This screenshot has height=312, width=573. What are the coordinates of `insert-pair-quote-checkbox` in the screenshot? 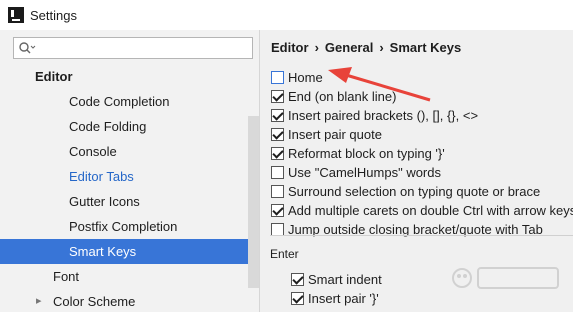 It's located at (277, 134).